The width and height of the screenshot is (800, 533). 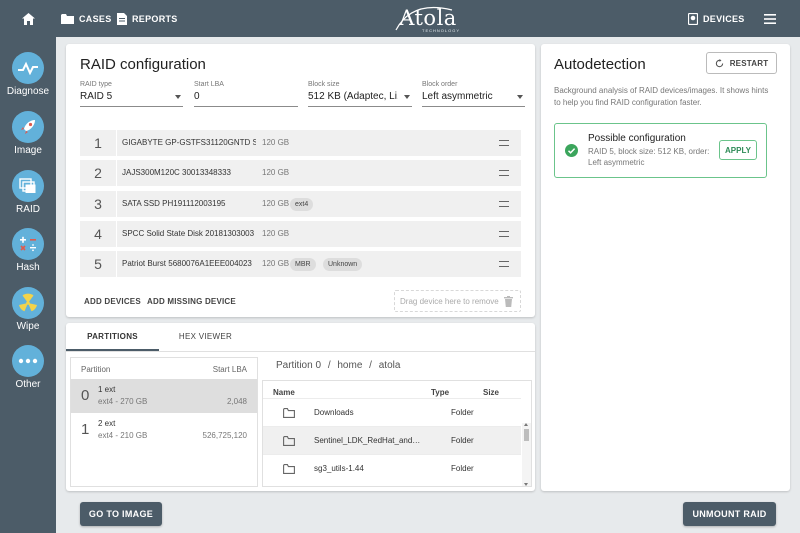 What do you see at coordinates (716, 18) in the screenshot?
I see `devices-button: DEVICES` at bounding box center [716, 18].